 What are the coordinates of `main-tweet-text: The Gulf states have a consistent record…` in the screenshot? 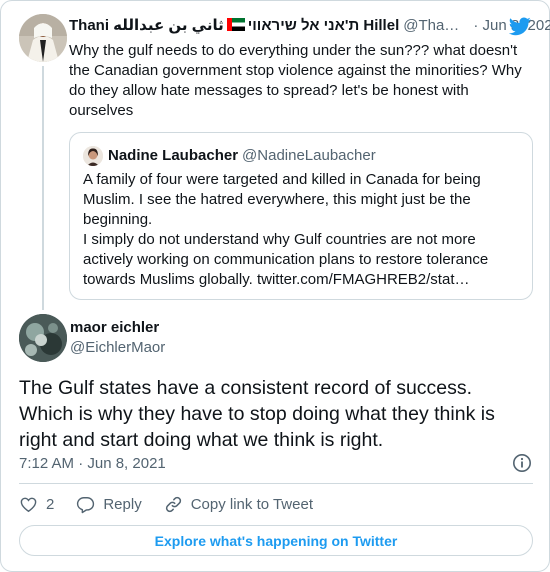 It's located at (257, 414).